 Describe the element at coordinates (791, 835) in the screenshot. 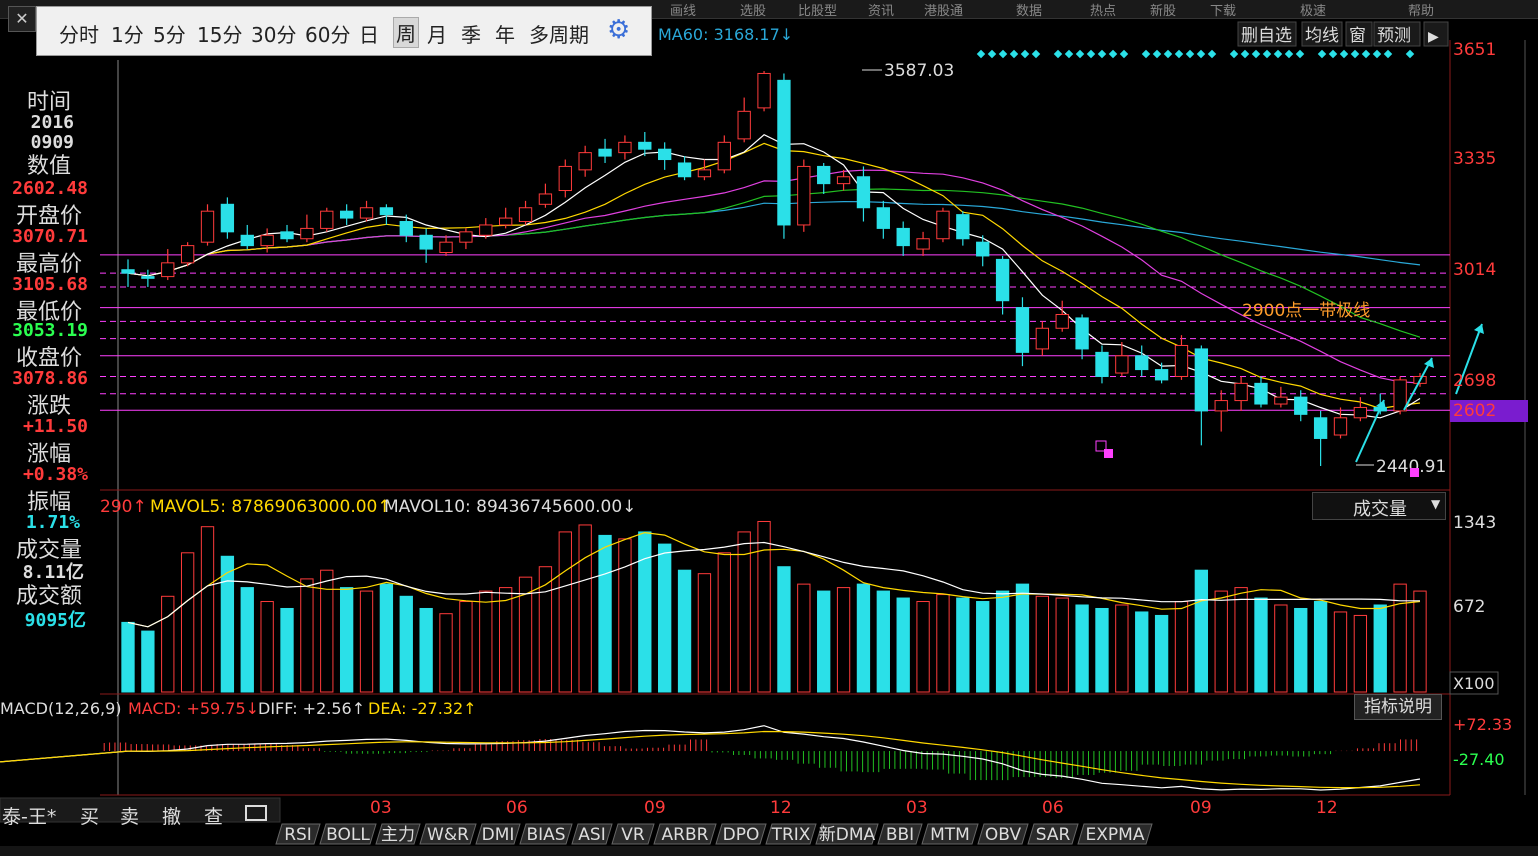

I see `indicator-tab-label: TRIX` at that location.